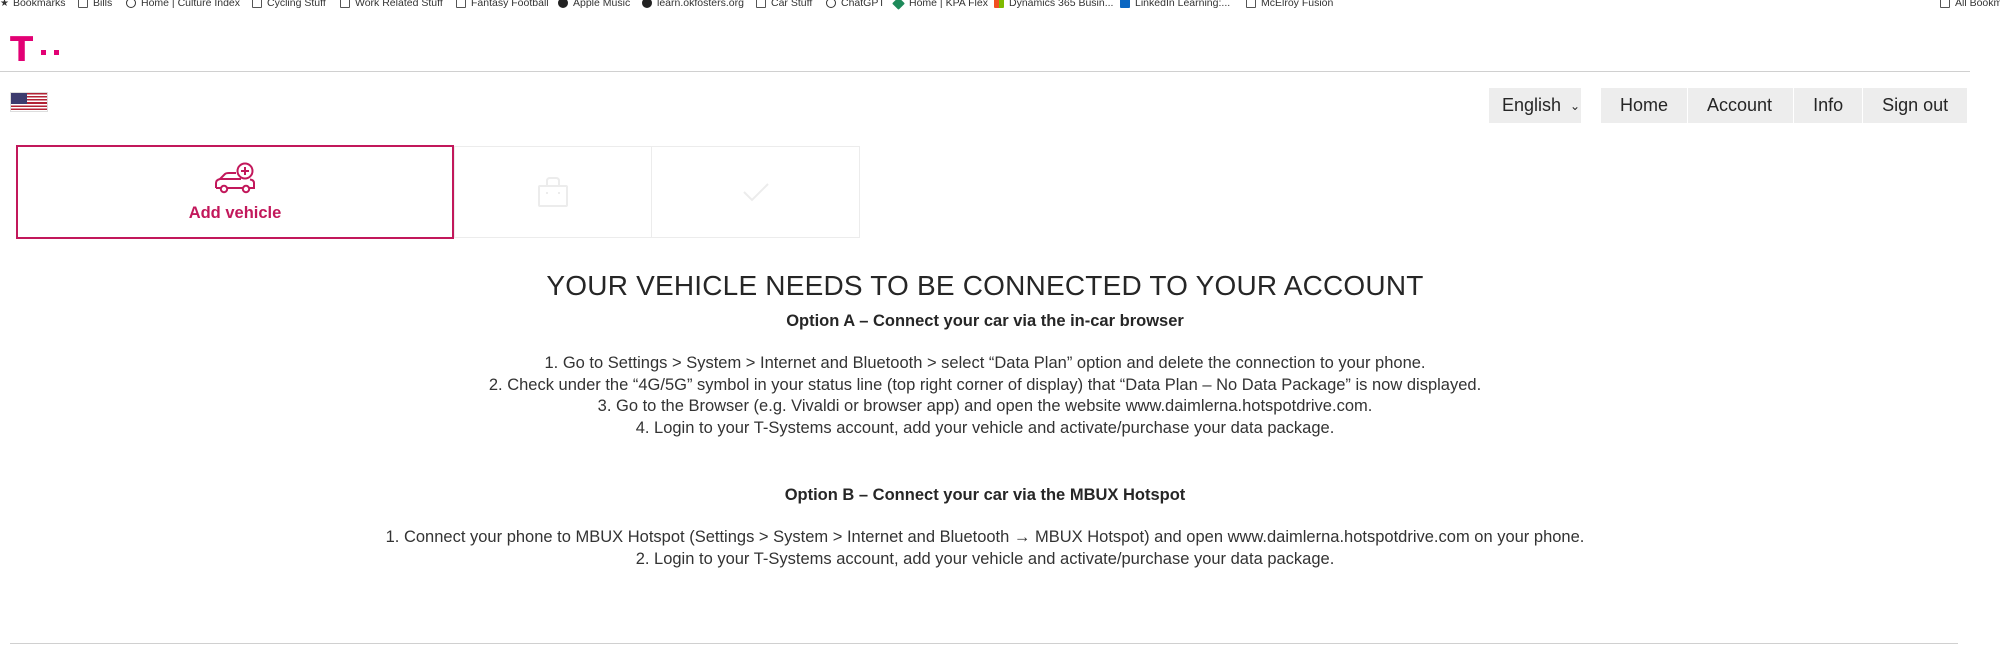 The height and width of the screenshot is (656, 2000). Describe the element at coordinates (1289, 5) in the screenshot. I see `bookmark-item: McElroy Fusion` at that location.